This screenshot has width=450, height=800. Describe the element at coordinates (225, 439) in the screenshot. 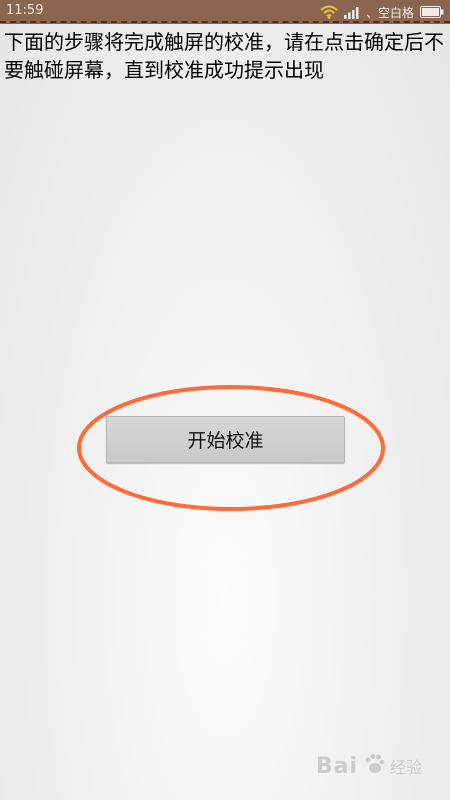

I see `start-calibration-button: 开始校准` at that location.